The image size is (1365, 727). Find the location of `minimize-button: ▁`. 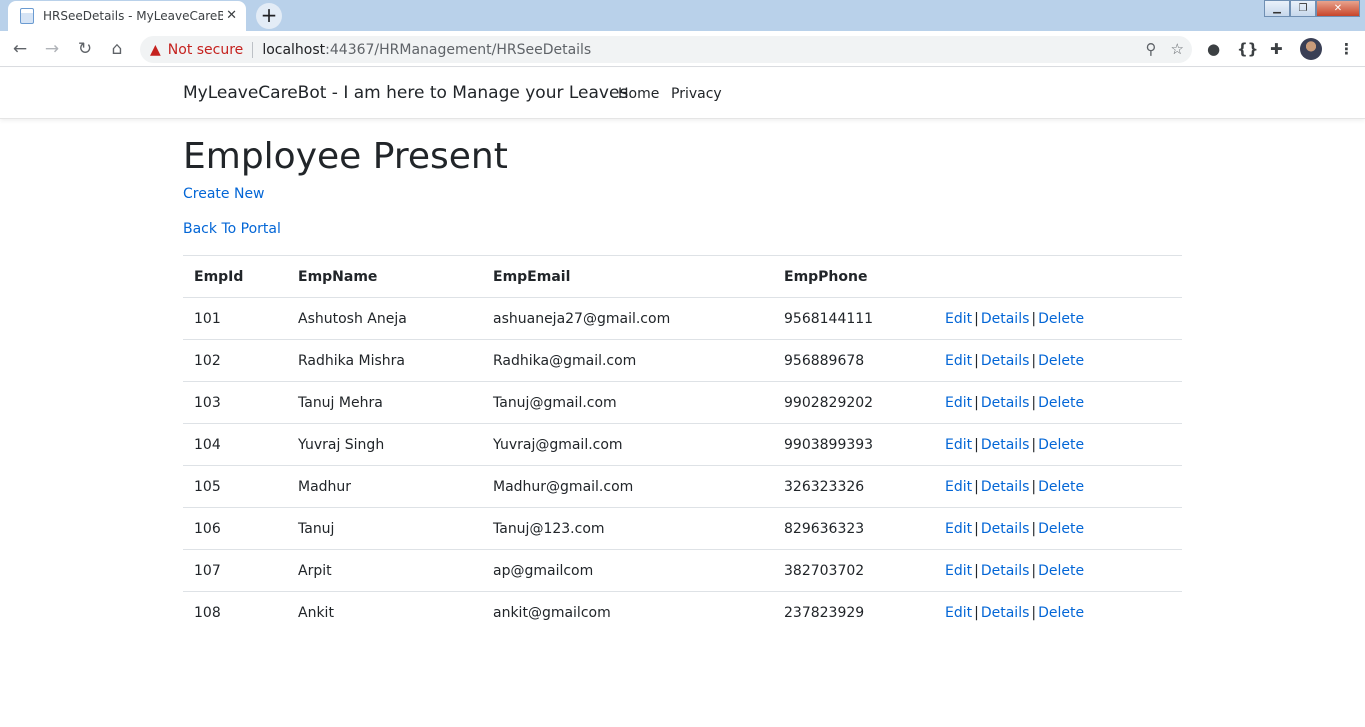

minimize-button: ▁ is located at coordinates (1277, 8).